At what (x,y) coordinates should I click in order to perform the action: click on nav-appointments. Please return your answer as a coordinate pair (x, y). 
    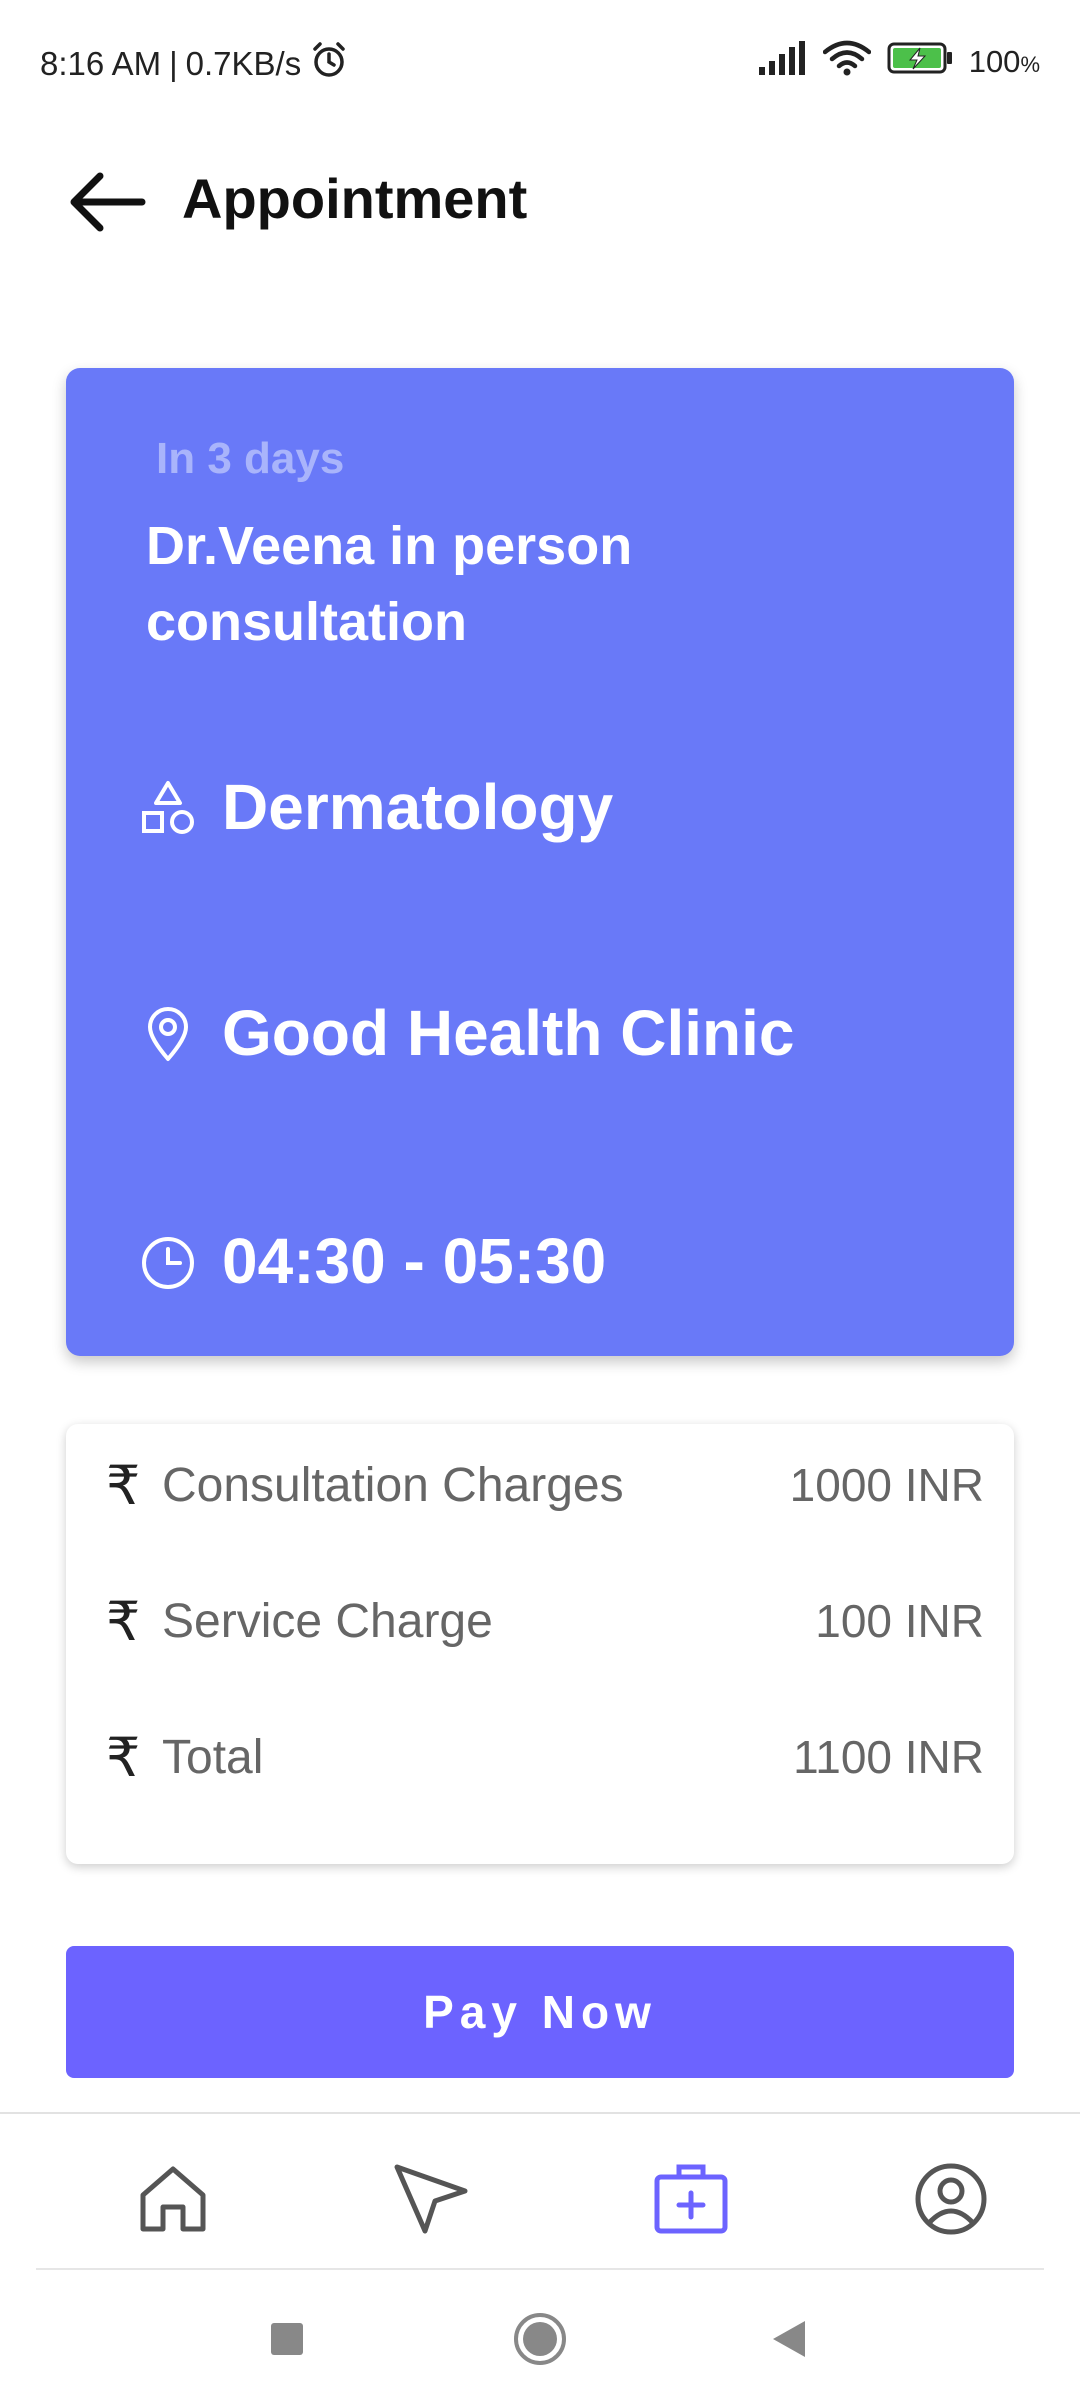
    Looking at the image, I should click on (691, 2199).